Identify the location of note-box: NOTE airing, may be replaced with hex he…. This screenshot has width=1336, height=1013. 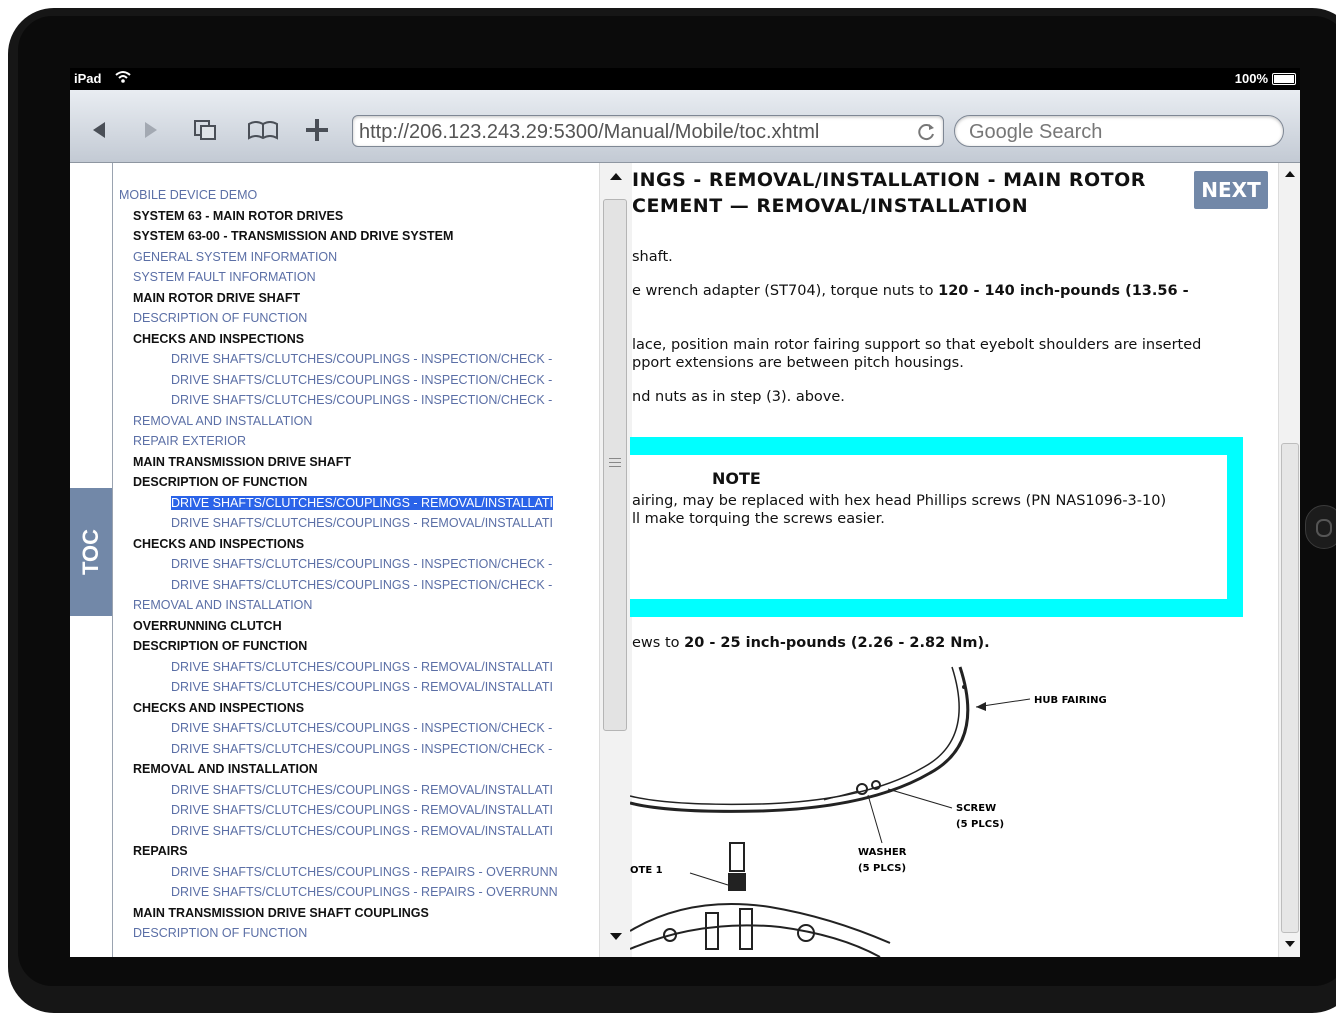
(936, 527).